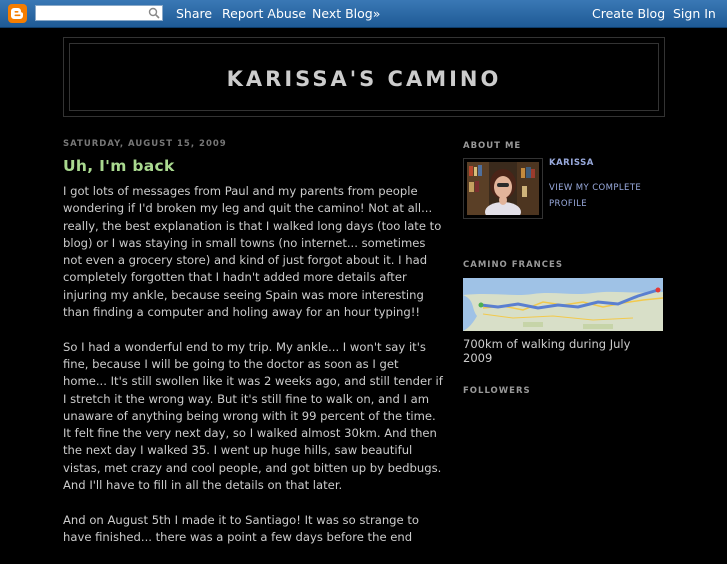  What do you see at coordinates (503, 188) in the screenshot?
I see `profile-photo` at bounding box center [503, 188].